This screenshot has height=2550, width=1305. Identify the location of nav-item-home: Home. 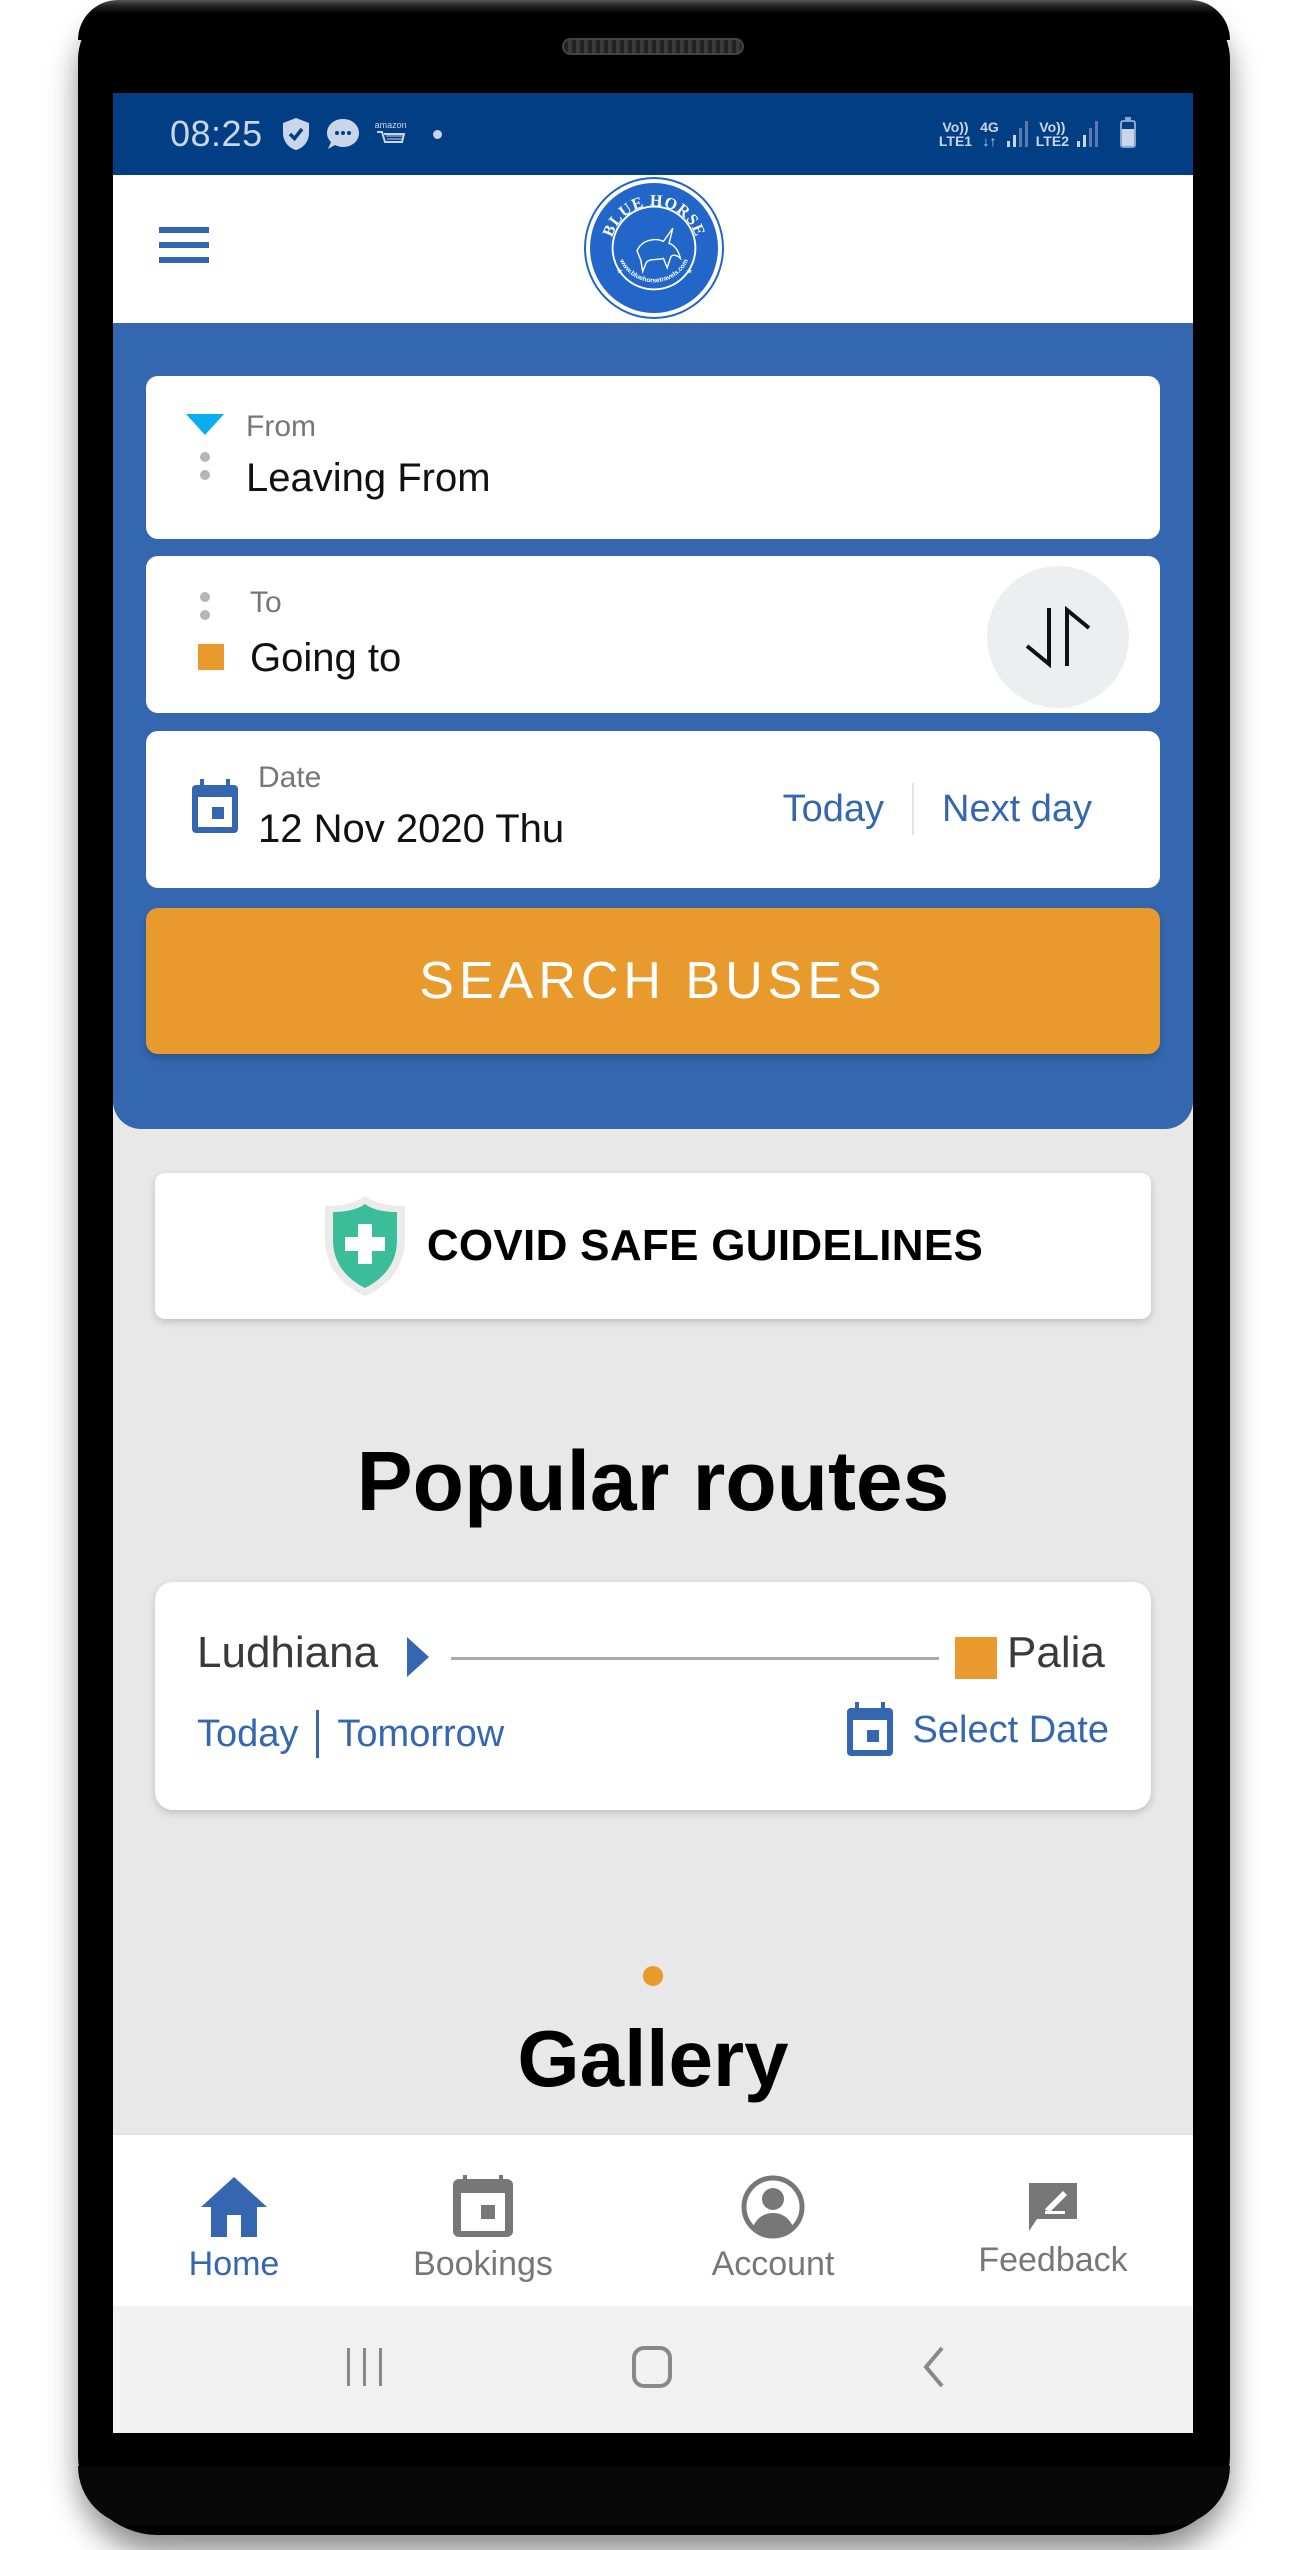
(234, 2229).